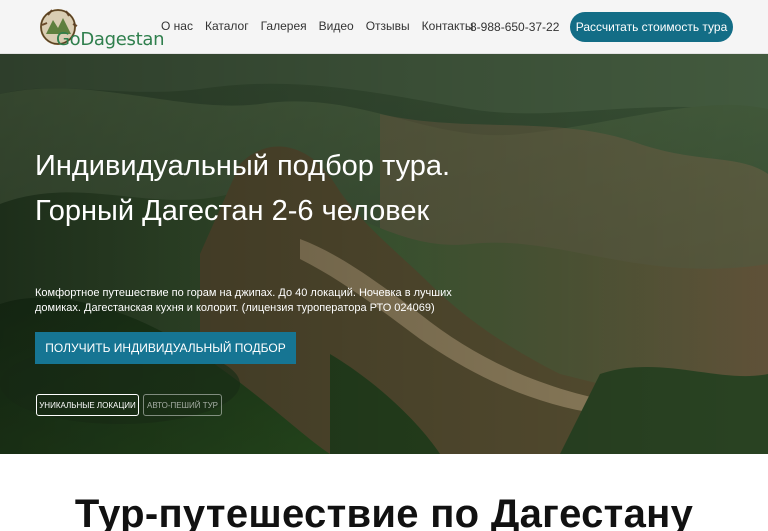 Image resolution: width=768 pixels, height=531 pixels. I want to click on logo-text: GoDagestan, so click(110, 39).